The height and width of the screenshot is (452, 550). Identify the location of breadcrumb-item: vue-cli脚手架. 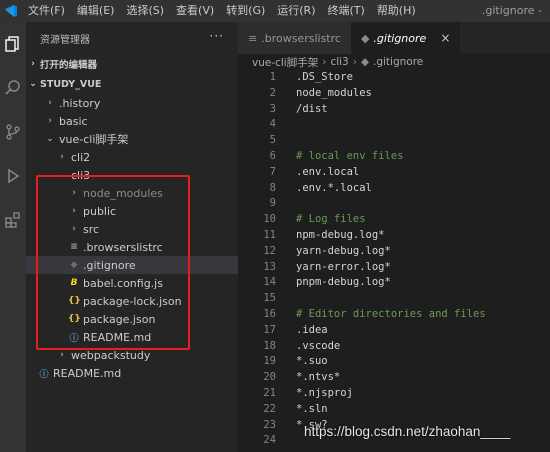
(285, 62).